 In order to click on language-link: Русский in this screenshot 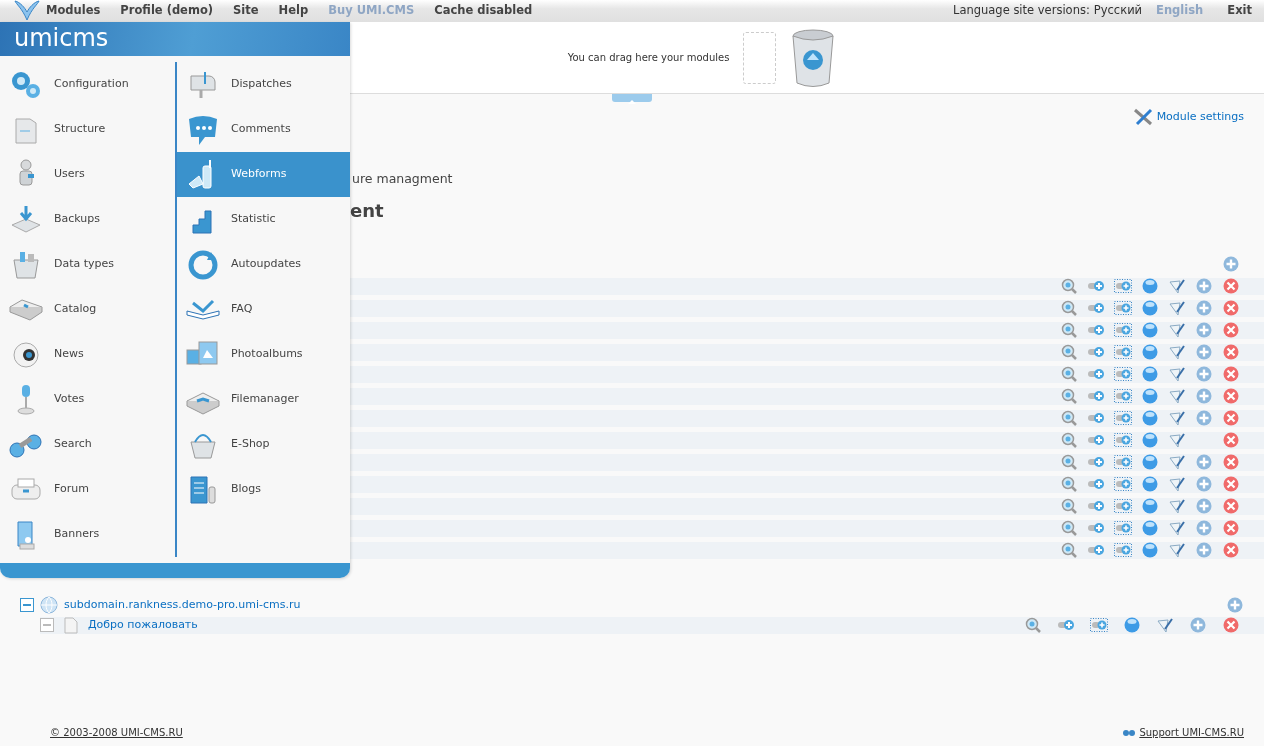, I will do `click(1118, 11)`.